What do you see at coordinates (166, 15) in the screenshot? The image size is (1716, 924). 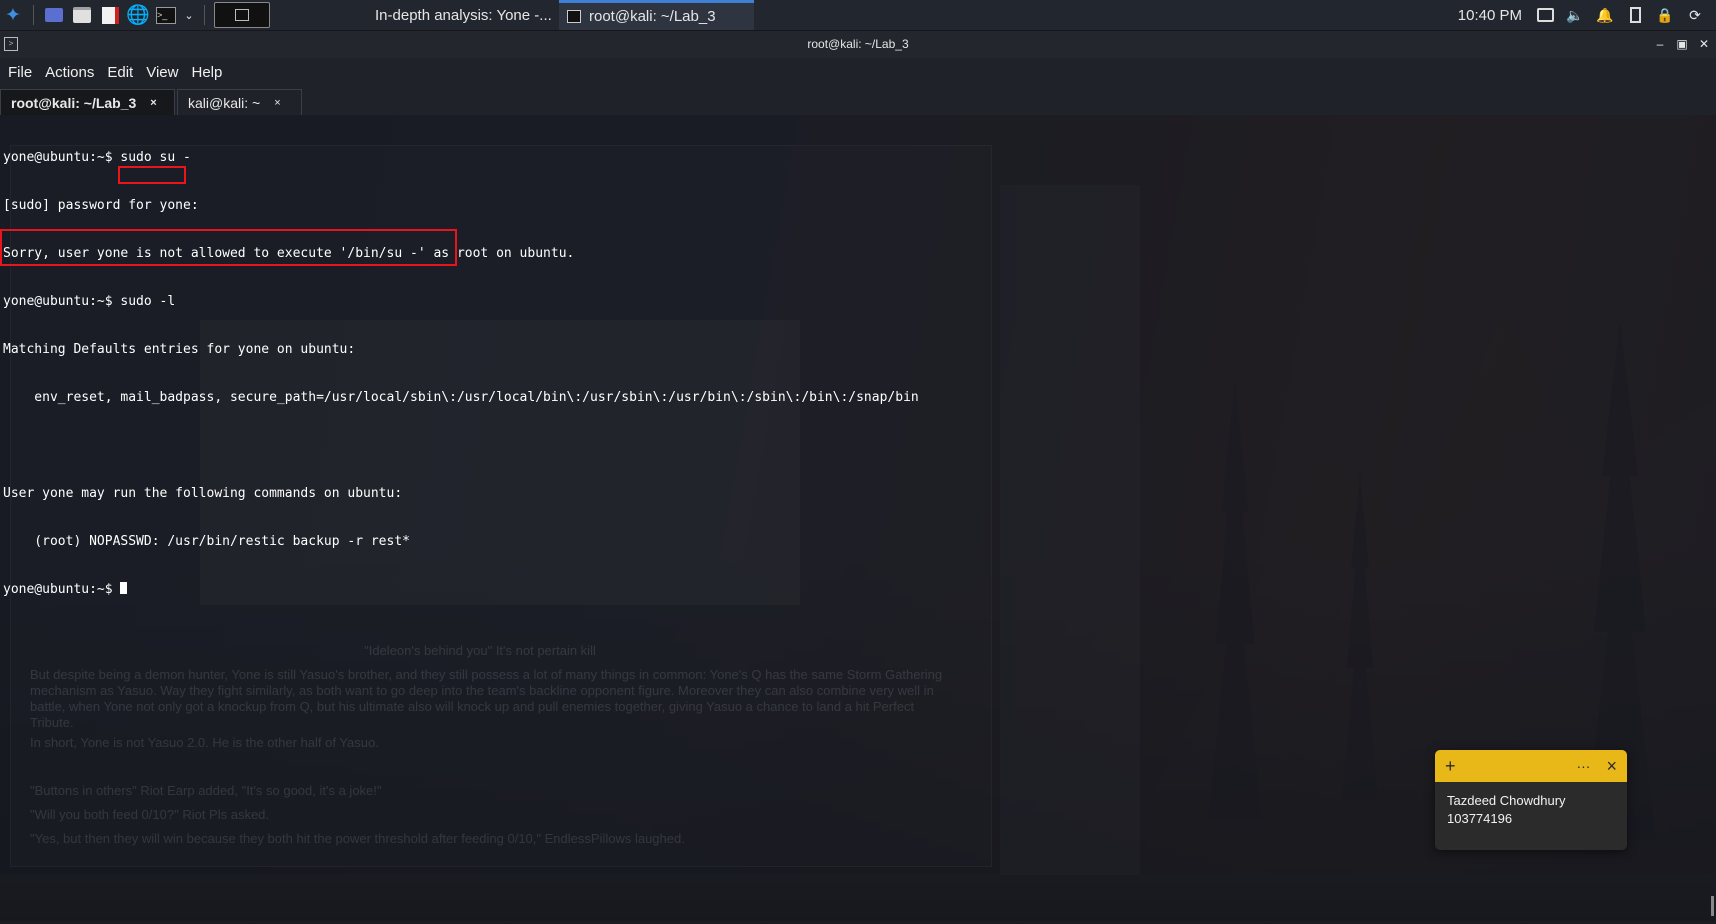 I see `terminal-launcher-icon: >_` at bounding box center [166, 15].